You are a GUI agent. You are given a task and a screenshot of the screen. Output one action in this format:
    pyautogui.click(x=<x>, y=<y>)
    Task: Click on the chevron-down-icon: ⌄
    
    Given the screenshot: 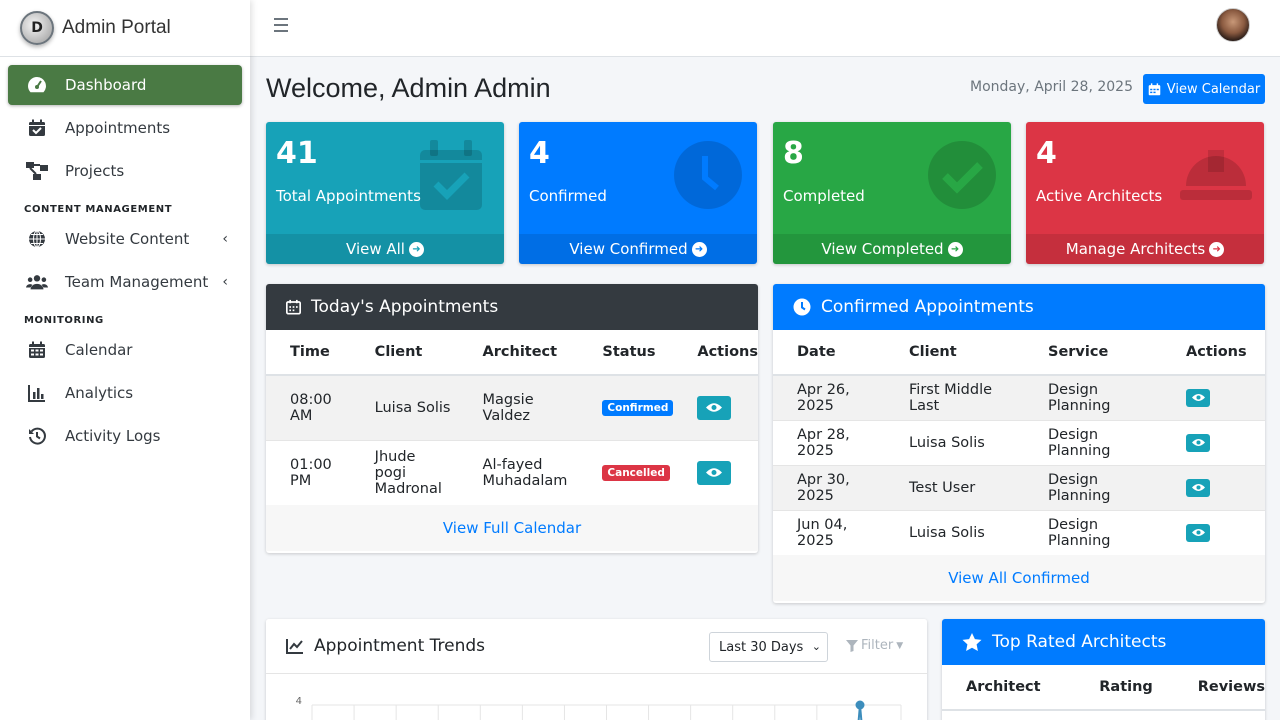 What is the action you would take?
    pyautogui.click(x=816, y=646)
    